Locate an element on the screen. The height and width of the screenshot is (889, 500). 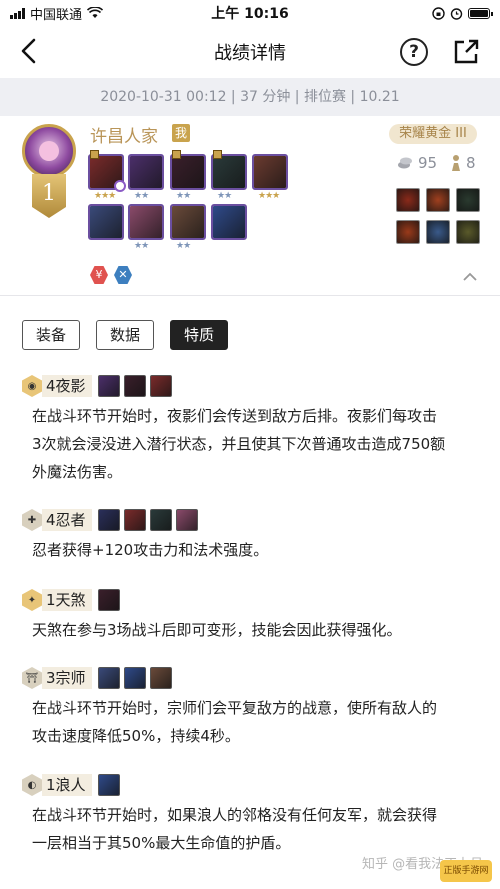
player-avatar-group: 1 is located at coordinates (50, 174).